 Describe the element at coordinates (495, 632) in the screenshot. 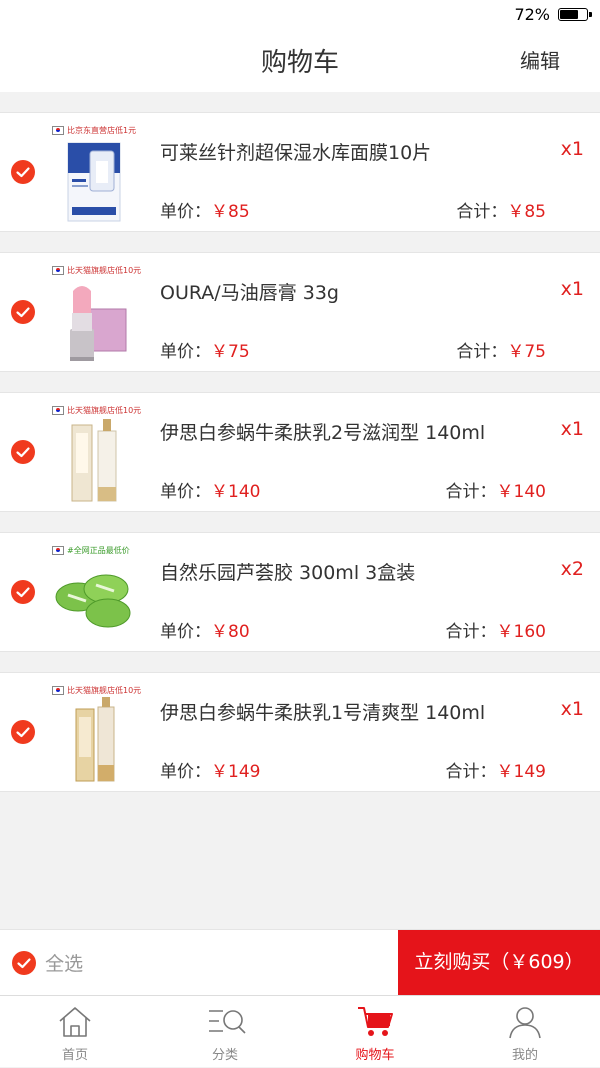

I see `subtotal: 合计：￥160` at that location.